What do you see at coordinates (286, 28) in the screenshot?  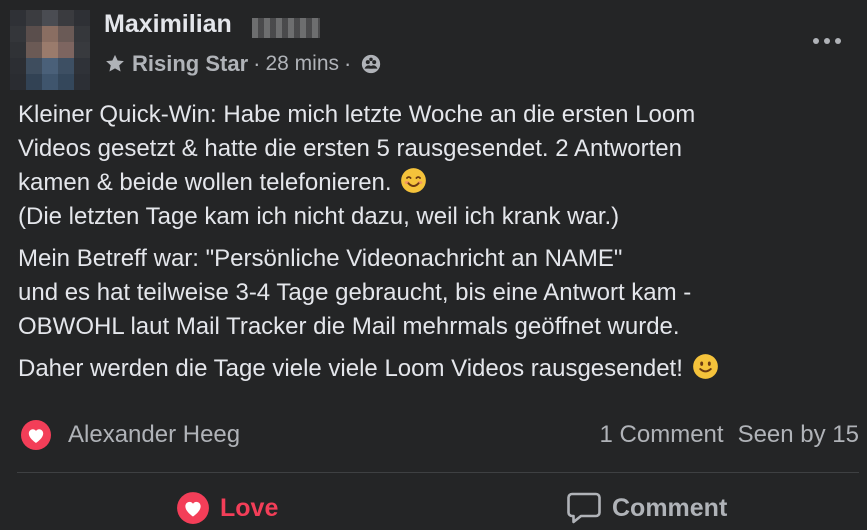 I see `redacted-surname` at bounding box center [286, 28].